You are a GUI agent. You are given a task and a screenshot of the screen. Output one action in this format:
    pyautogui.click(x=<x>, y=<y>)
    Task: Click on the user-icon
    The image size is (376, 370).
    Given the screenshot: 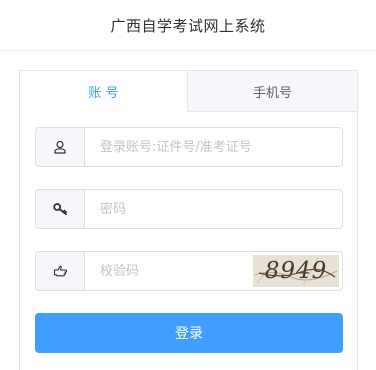 What is the action you would take?
    pyautogui.click(x=60, y=147)
    